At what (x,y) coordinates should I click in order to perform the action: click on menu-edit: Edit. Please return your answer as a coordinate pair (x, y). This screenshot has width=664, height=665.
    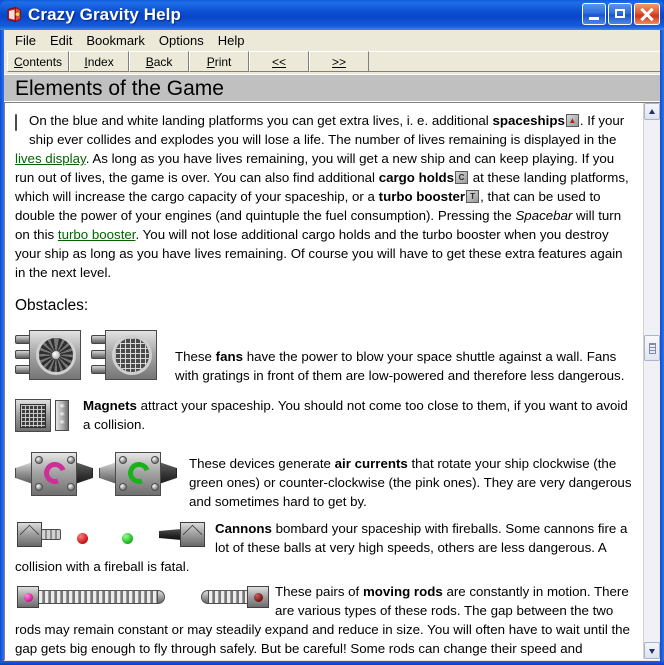
    Looking at the image, I should click on (61, 41).